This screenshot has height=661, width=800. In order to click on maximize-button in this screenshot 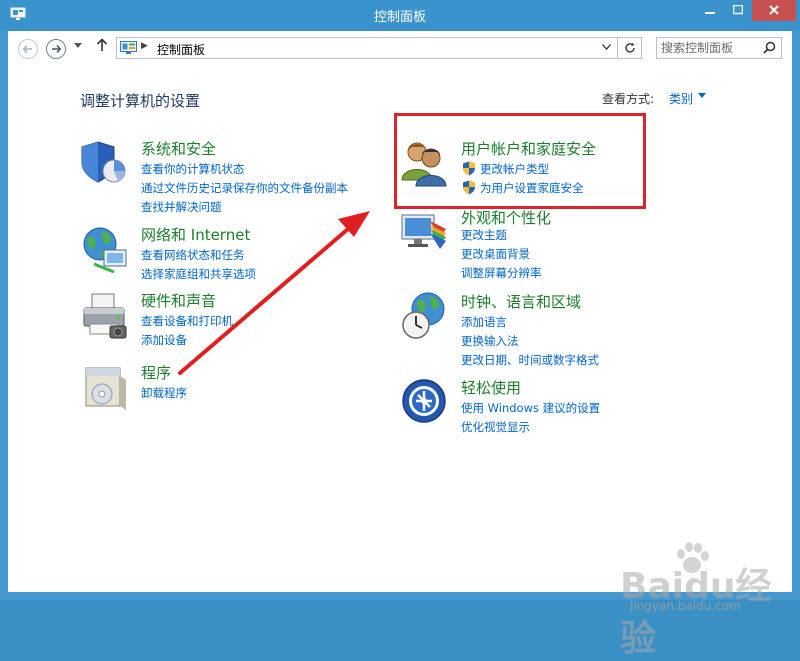, I will do `click(738, 10)`.